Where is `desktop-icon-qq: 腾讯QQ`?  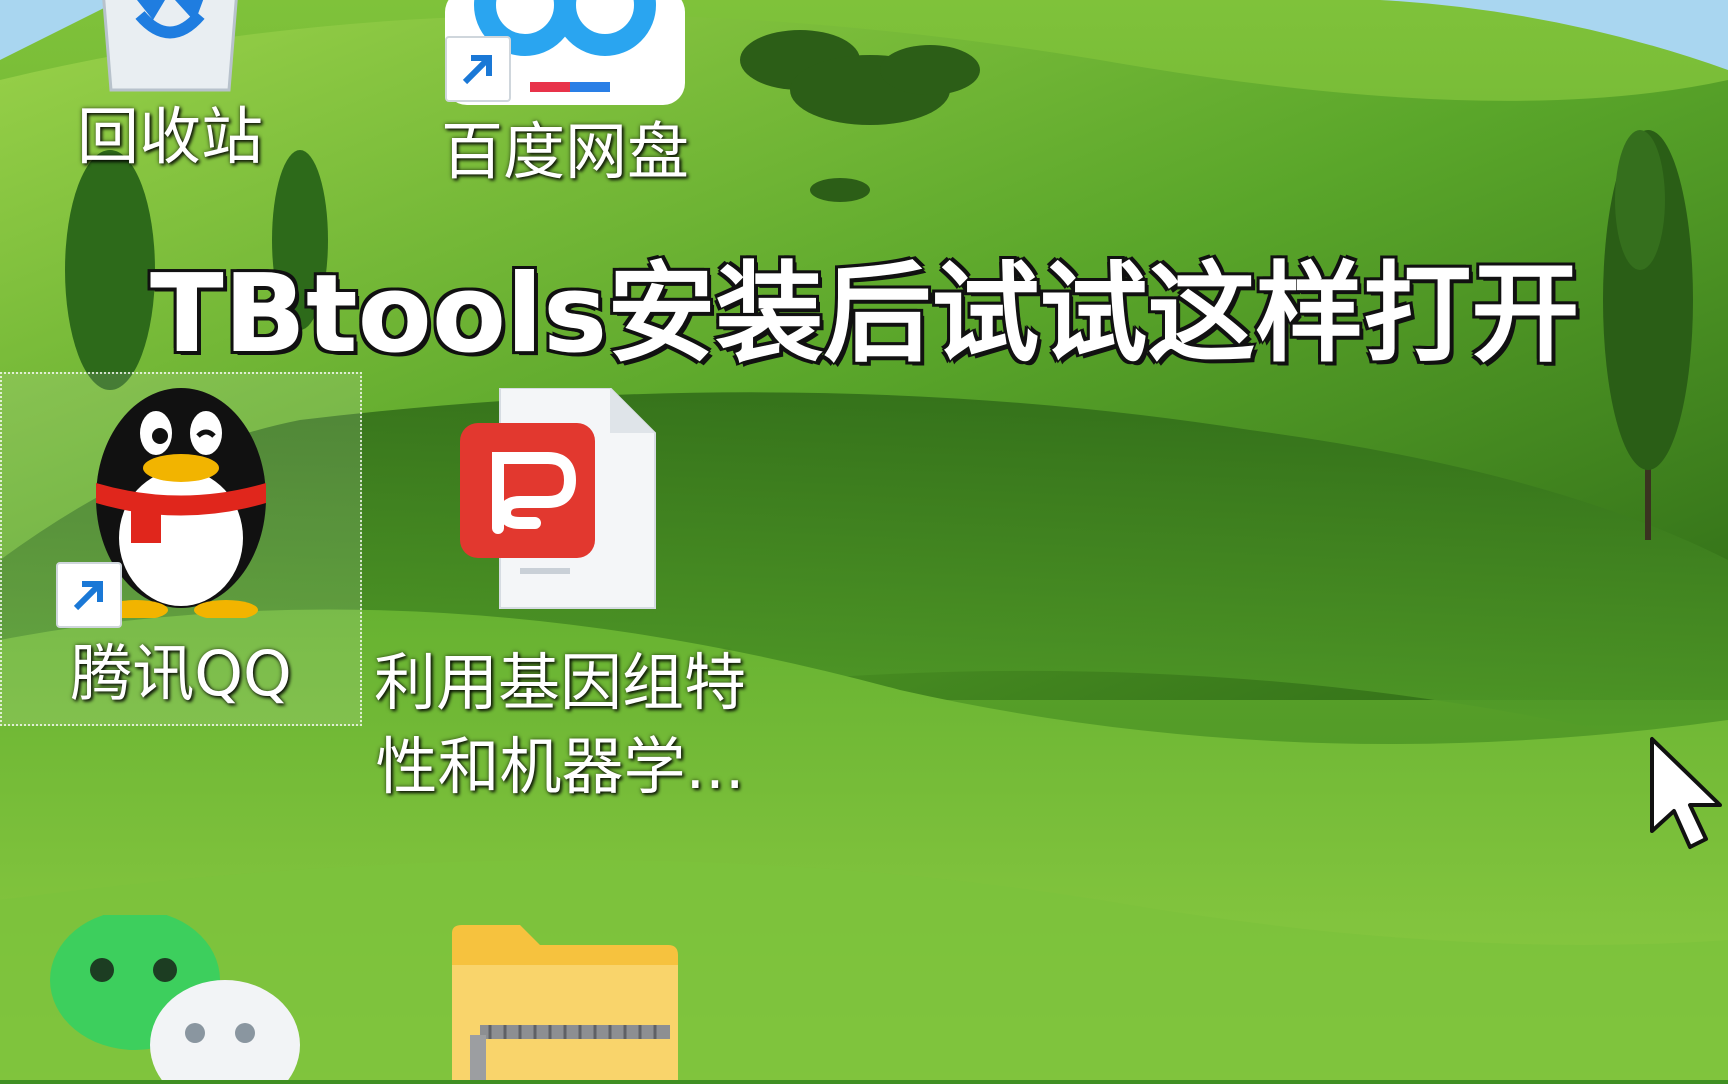
desktop-icon-qq: 腾讯QQ is located at coordinates (181, 549).